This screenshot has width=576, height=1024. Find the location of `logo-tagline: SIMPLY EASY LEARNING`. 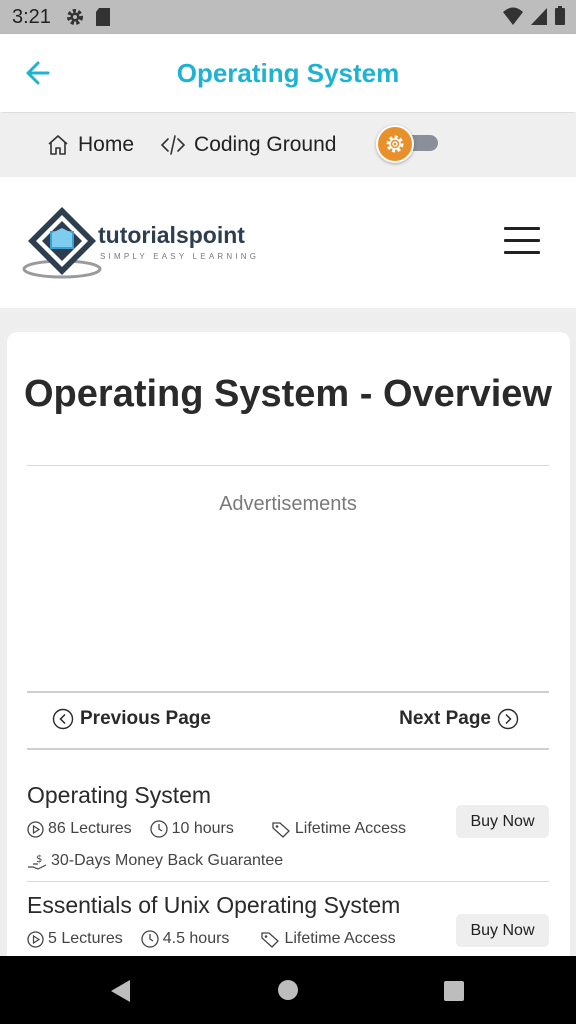

logo-tagline: SIMPLY EASY LEARNING is located at coordinates (179, 256).